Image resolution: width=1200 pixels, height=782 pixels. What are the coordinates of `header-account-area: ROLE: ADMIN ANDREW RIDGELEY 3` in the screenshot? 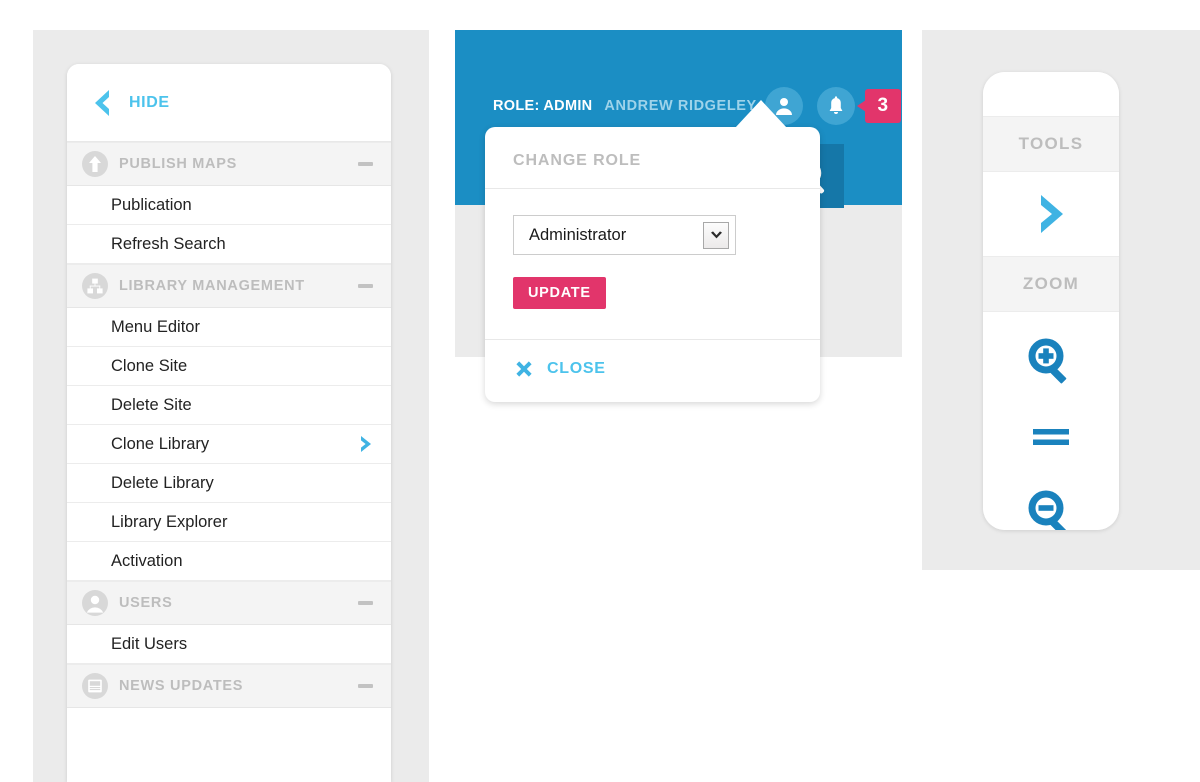 It's located at (678, 106).